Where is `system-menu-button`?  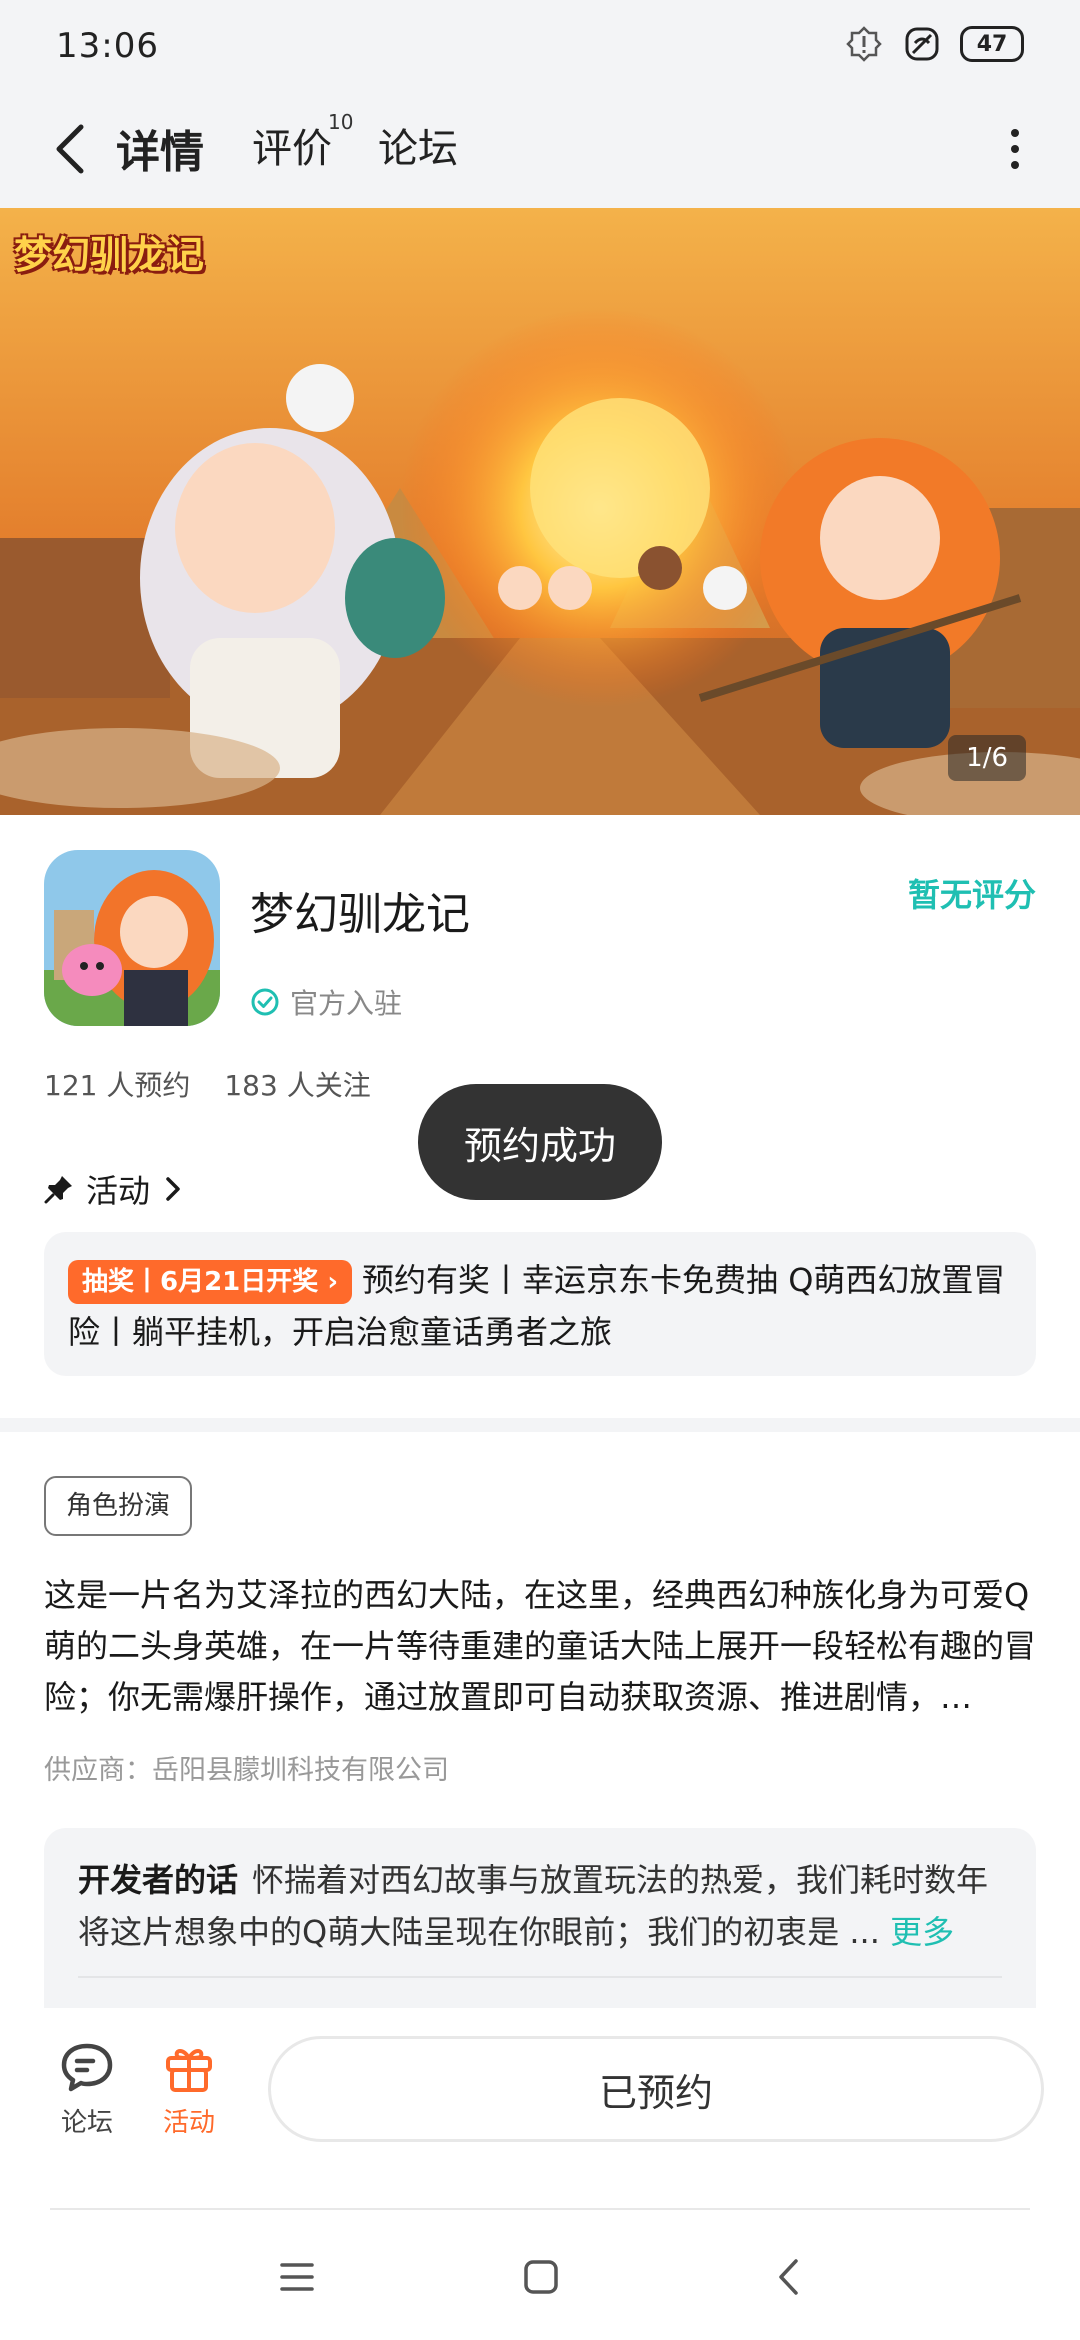
system-menu-button is located at coordinates (297, 2277).